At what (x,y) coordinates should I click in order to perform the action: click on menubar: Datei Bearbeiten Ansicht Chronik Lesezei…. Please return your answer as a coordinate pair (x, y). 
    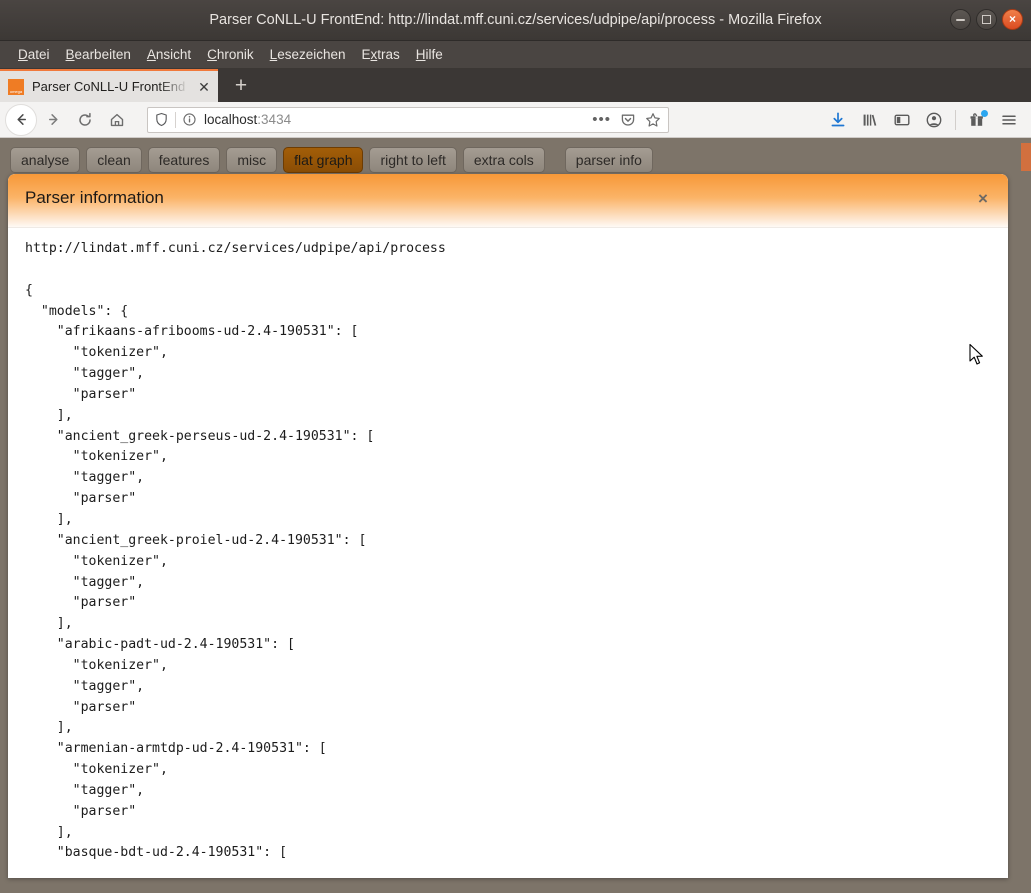
    Looking at the image, I should click on (515, 55).